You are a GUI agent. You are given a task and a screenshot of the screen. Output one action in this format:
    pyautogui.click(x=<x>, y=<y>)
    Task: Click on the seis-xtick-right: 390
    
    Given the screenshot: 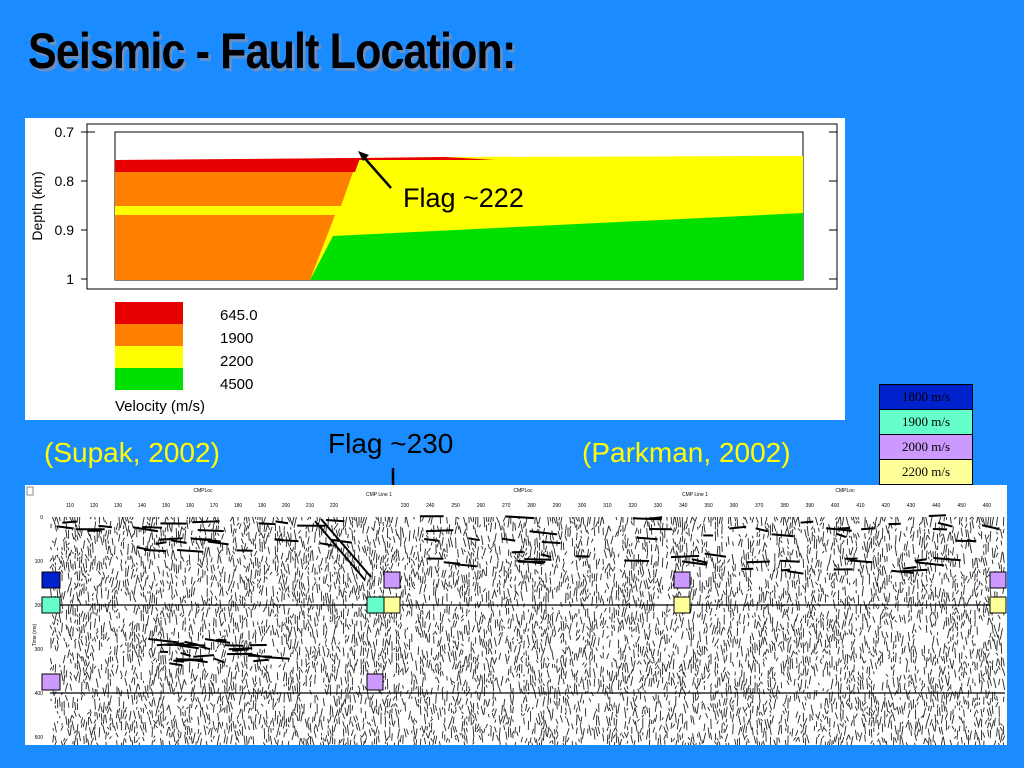 What is the action you would take?
    pyautogui.click(x=810, y=506)
    